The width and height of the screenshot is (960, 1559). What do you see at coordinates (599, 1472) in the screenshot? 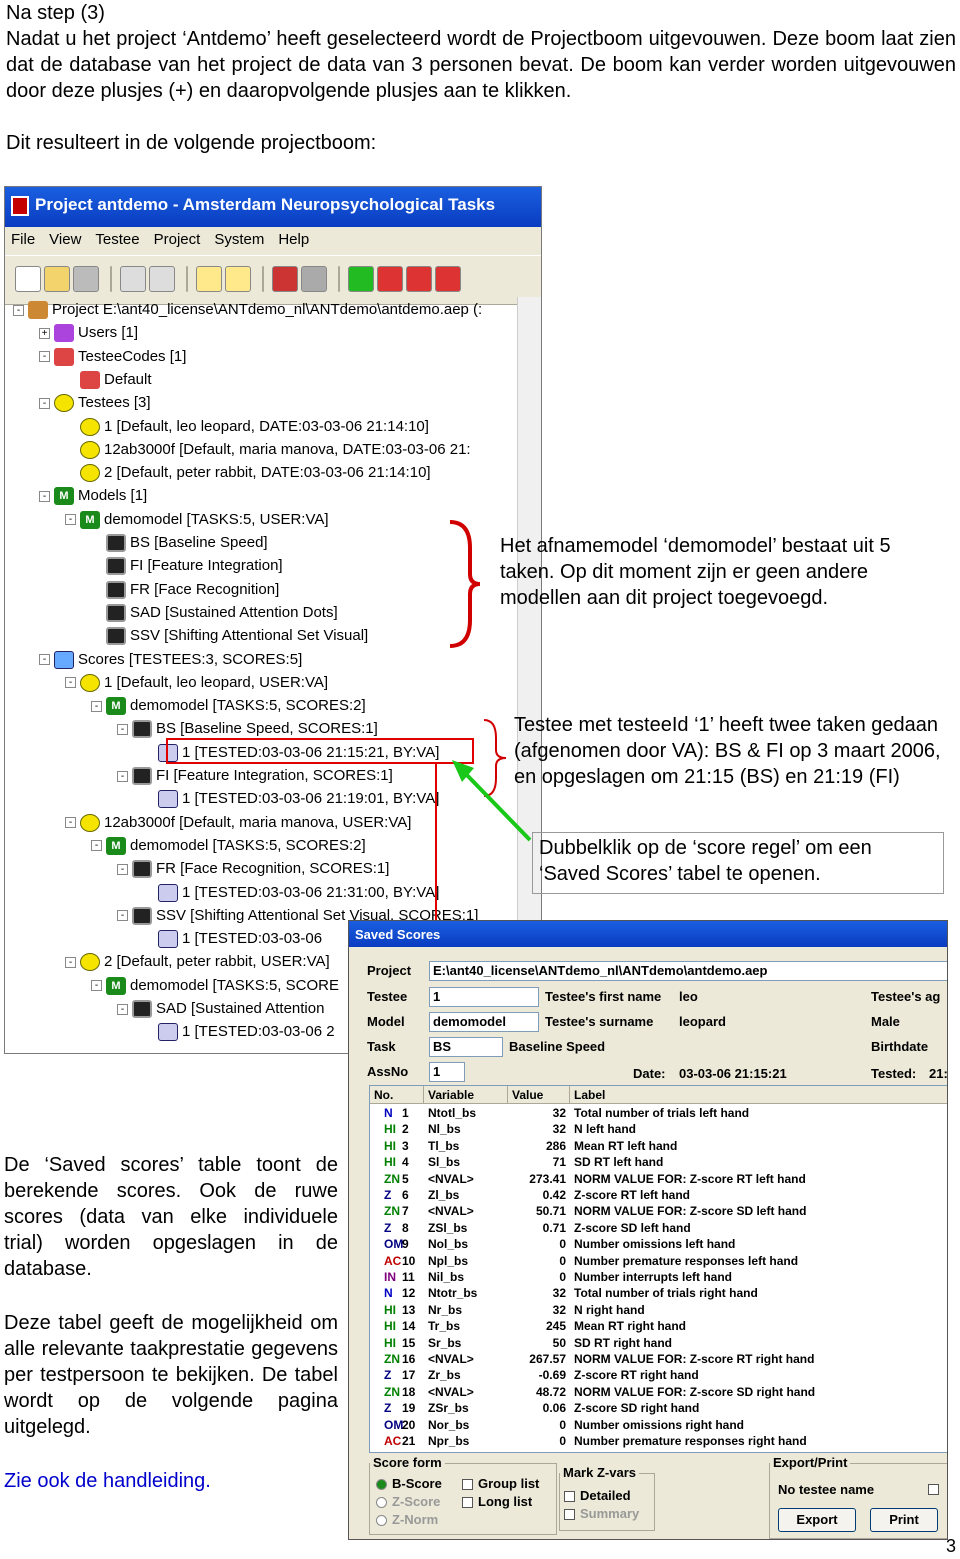
I see `mark-zvars-title: Mark Z-vars` at bounding box center [599, 1472].